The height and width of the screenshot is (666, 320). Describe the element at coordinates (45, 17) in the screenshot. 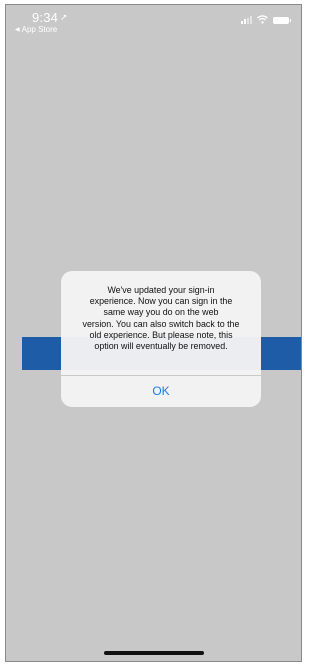

I see `time-text: 9:34` at that location.